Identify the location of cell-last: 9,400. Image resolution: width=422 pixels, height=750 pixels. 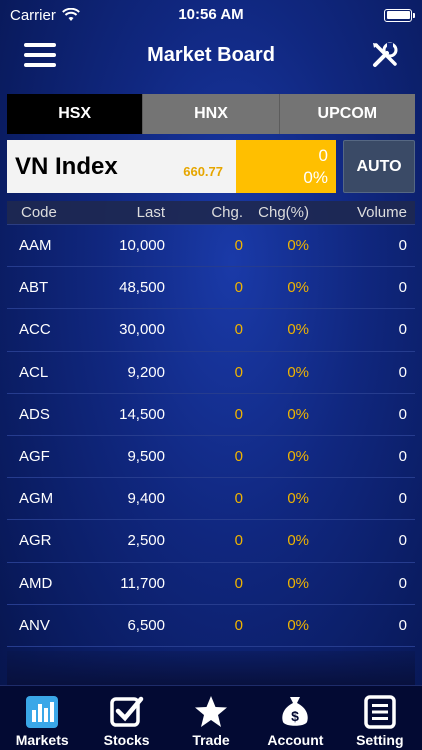
(146, 499).